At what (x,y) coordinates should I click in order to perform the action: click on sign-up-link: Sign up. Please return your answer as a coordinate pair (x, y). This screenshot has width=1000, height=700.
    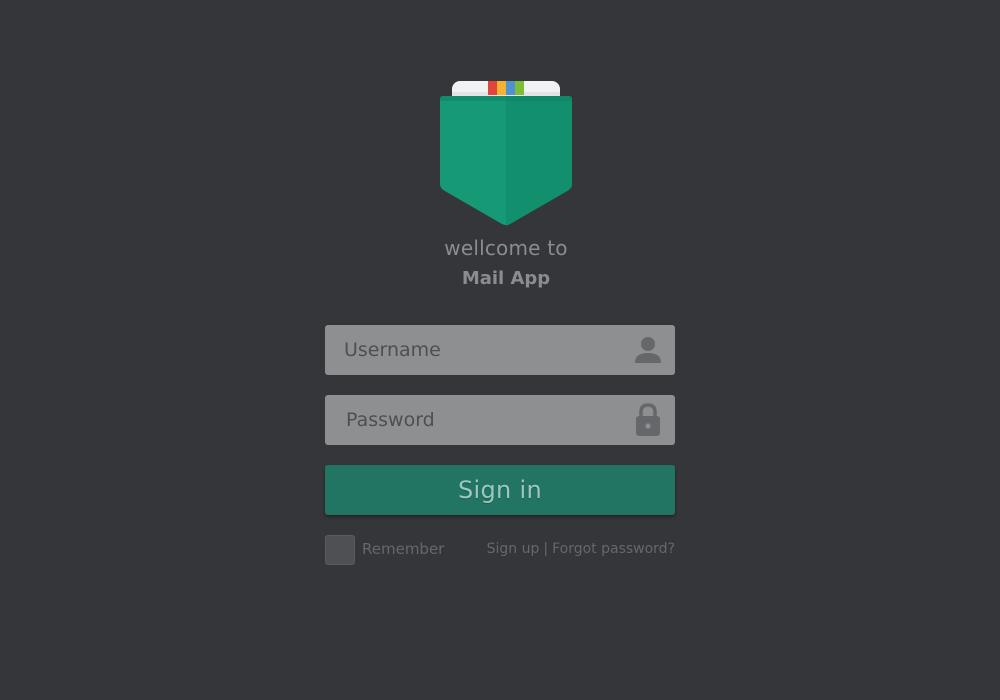
    Looking at the image, I should click on (513, 549).